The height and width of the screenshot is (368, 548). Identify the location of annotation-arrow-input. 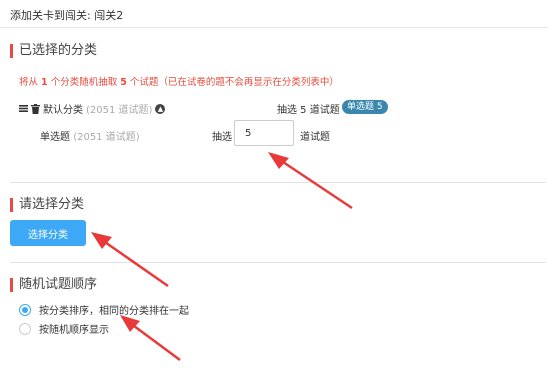
(310, 181).